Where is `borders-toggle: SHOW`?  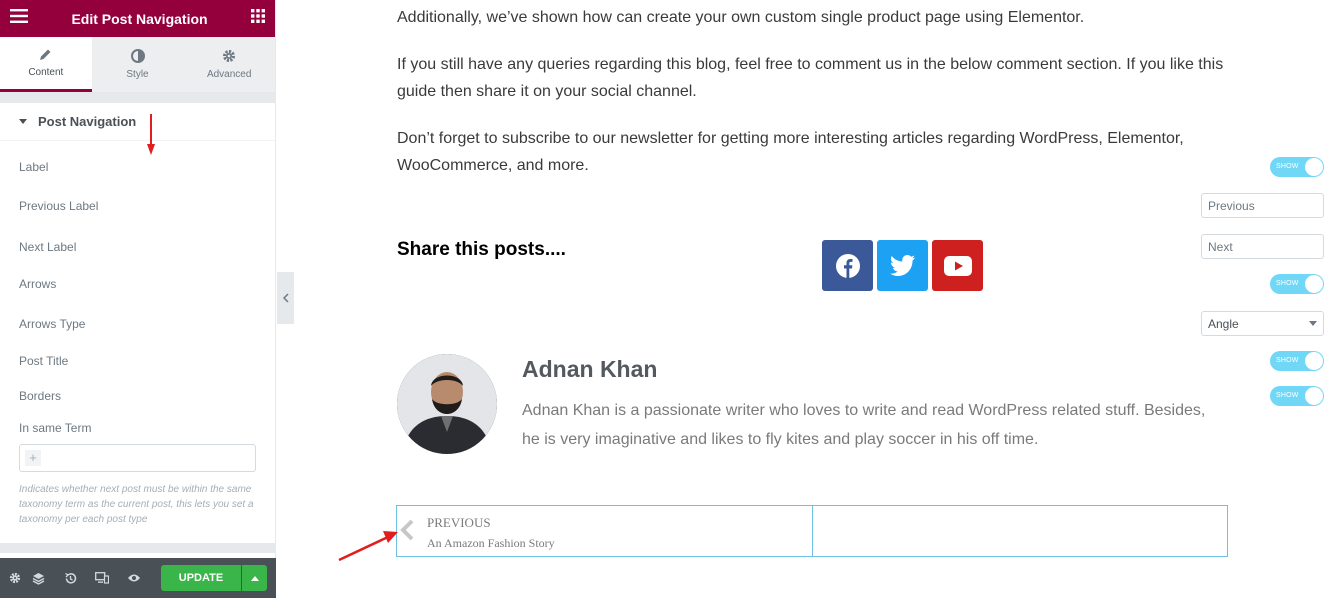 borders-toggle: SHOW is located at coordinates (1297, 396).